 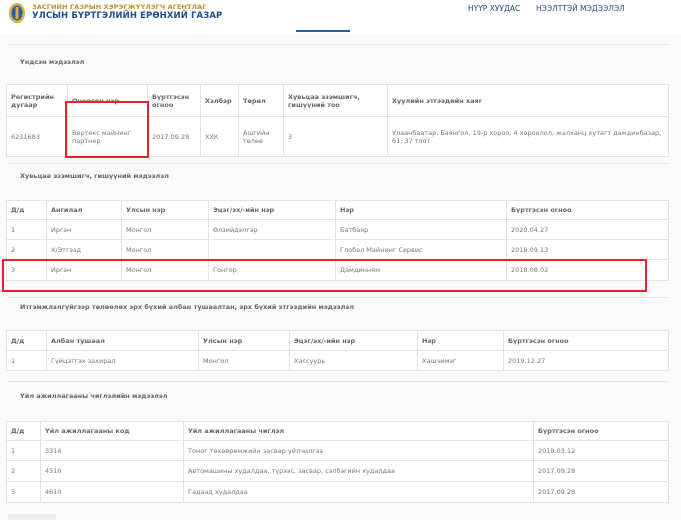 I want to click on col-header: Үйл ажиллагааны чиглэл, so click(x=358, y=431).